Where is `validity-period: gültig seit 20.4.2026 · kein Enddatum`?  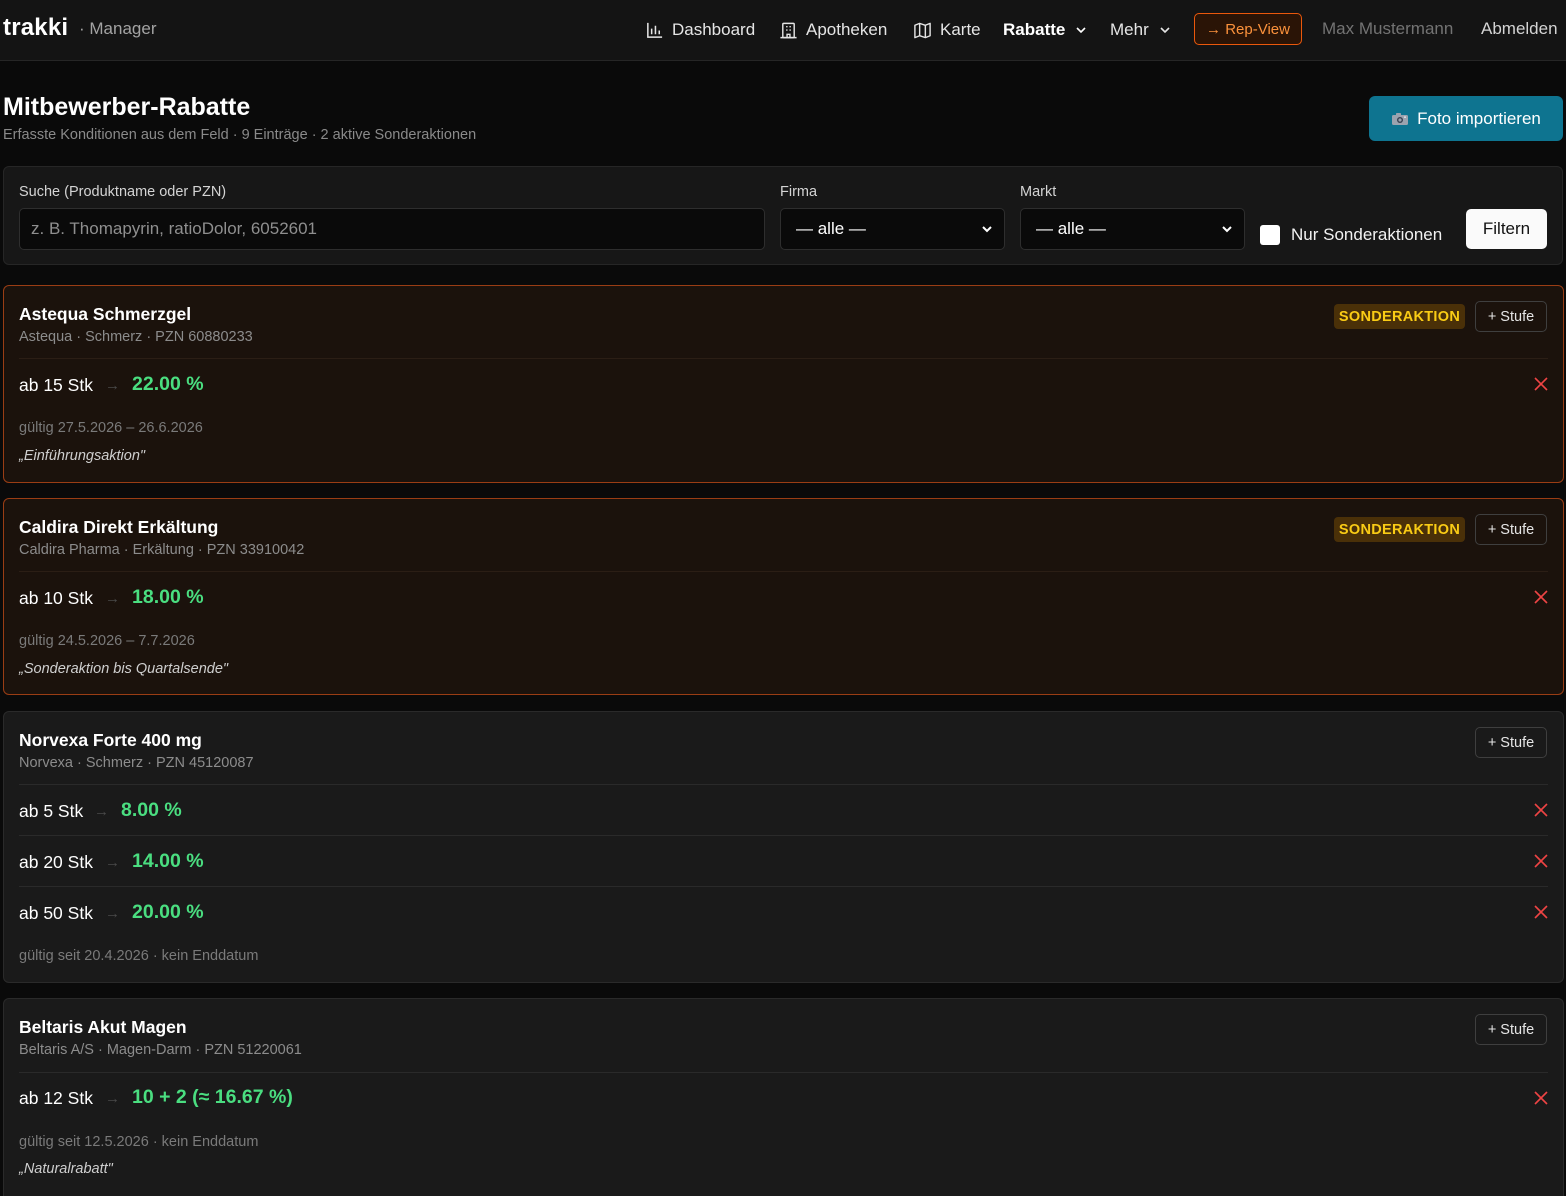 validity-period: gültig seit 20.4.2026 · kein Enddatum is located at coordinates (139, 956).